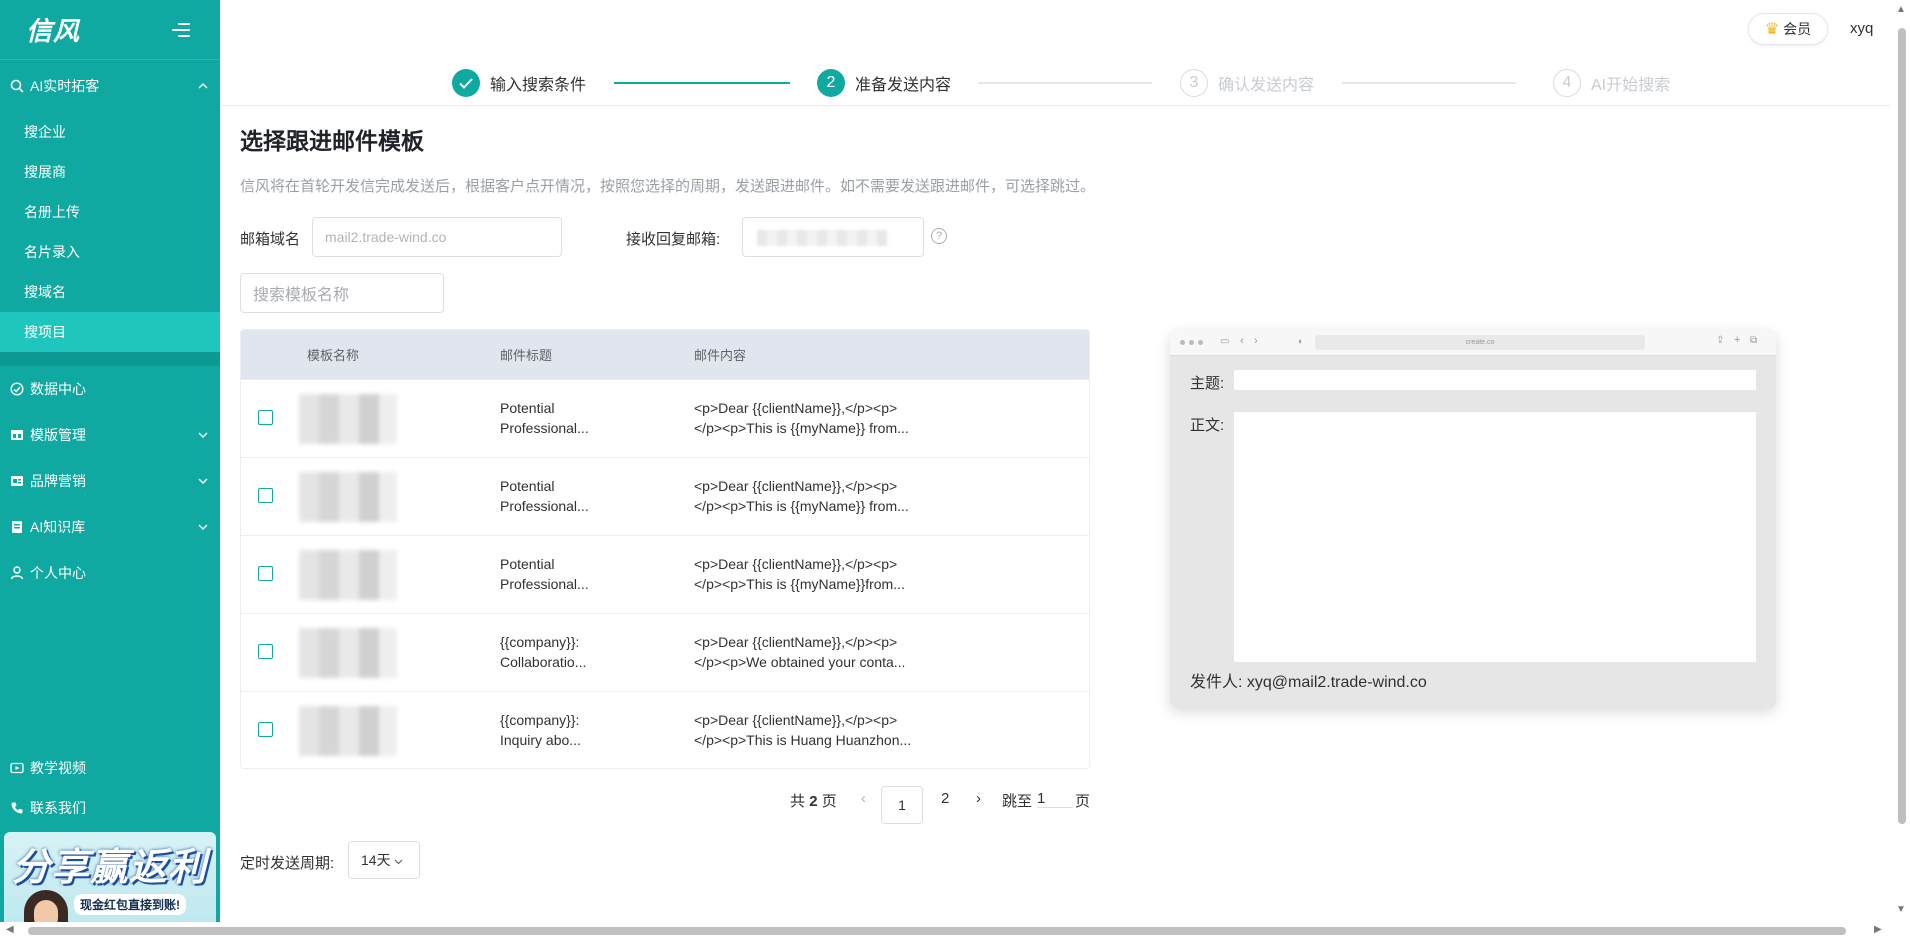 Image resolution: width=1910 pixels, height=939 pixels. I want to click on brand-bar: 信风, so click(110, 30).